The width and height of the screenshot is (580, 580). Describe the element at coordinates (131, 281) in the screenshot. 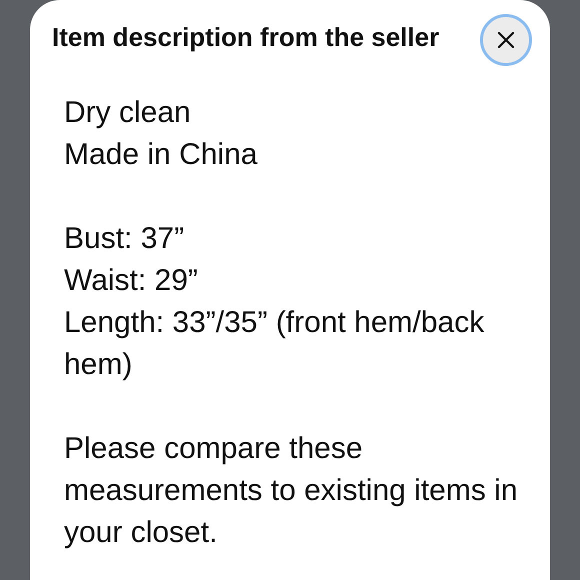

I see `description-text: Waist: 29”` at that location.